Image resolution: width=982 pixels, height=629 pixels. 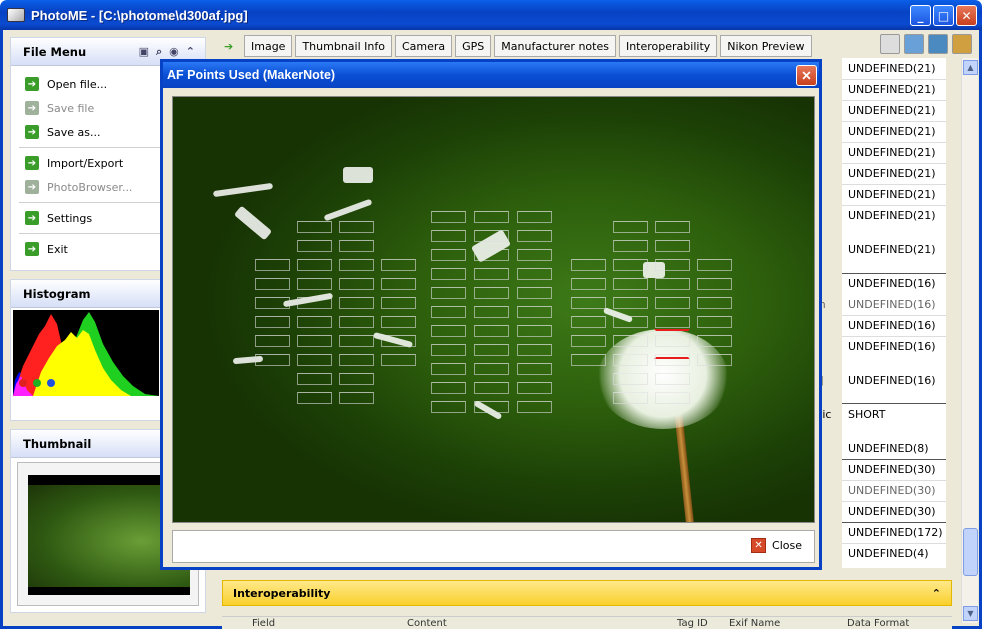 I want to click on data-format-cell: UNDEFINED(30), so click(x=892, y=511).